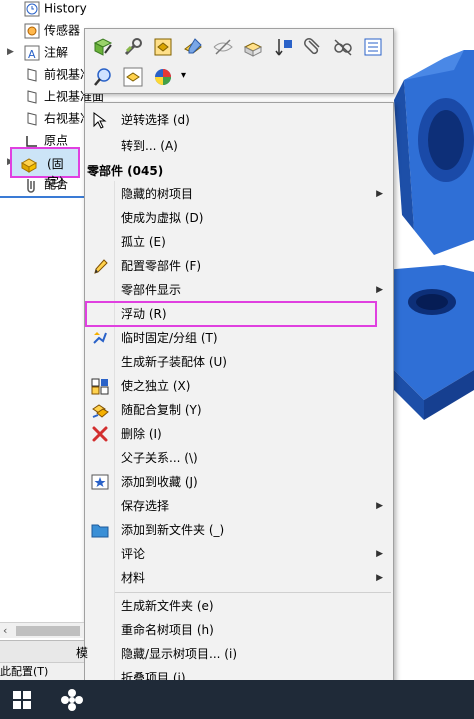 The width and height of the screenshot is (474, 719). I want to click on menu-item-material: 材料 ▶, so click(239, 578).